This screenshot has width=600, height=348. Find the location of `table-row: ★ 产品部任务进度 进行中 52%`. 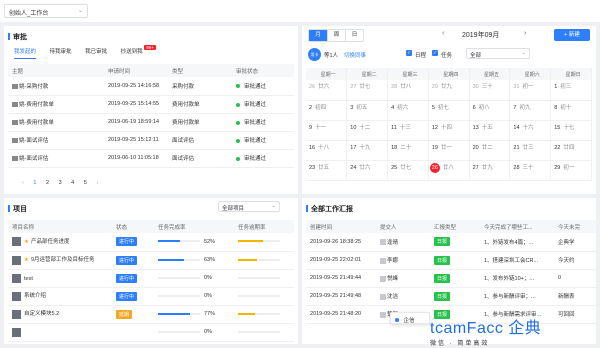

table-row: ★ 产品部任务进度 进行中 52% is located at coordinates (151, 242).